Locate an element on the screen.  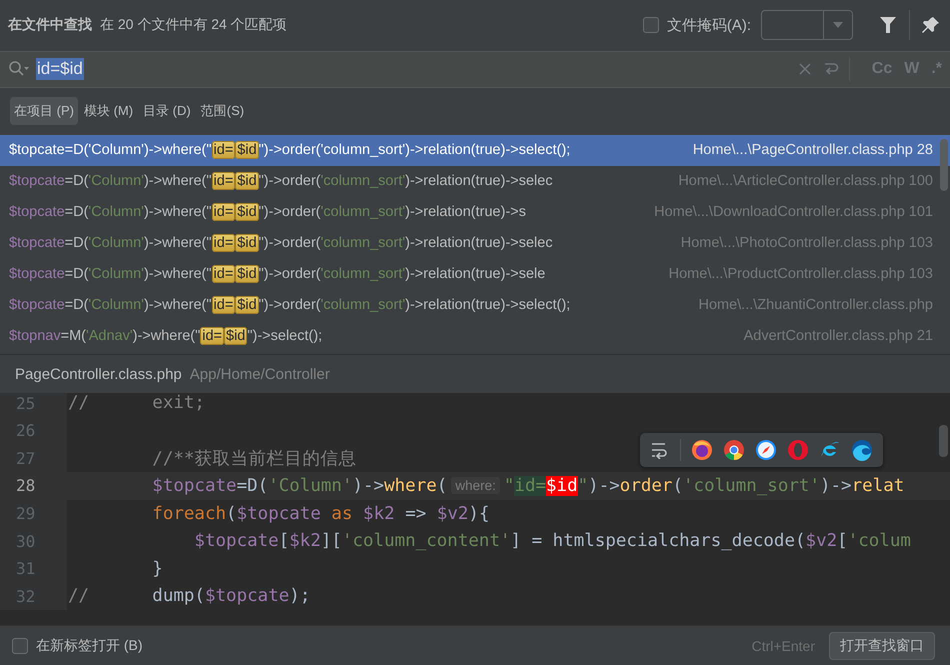
code-line: $topcate[$k2]['column_content'] = htmlspecialchars_decode($v2['colum is located at coordinates (552, 541).